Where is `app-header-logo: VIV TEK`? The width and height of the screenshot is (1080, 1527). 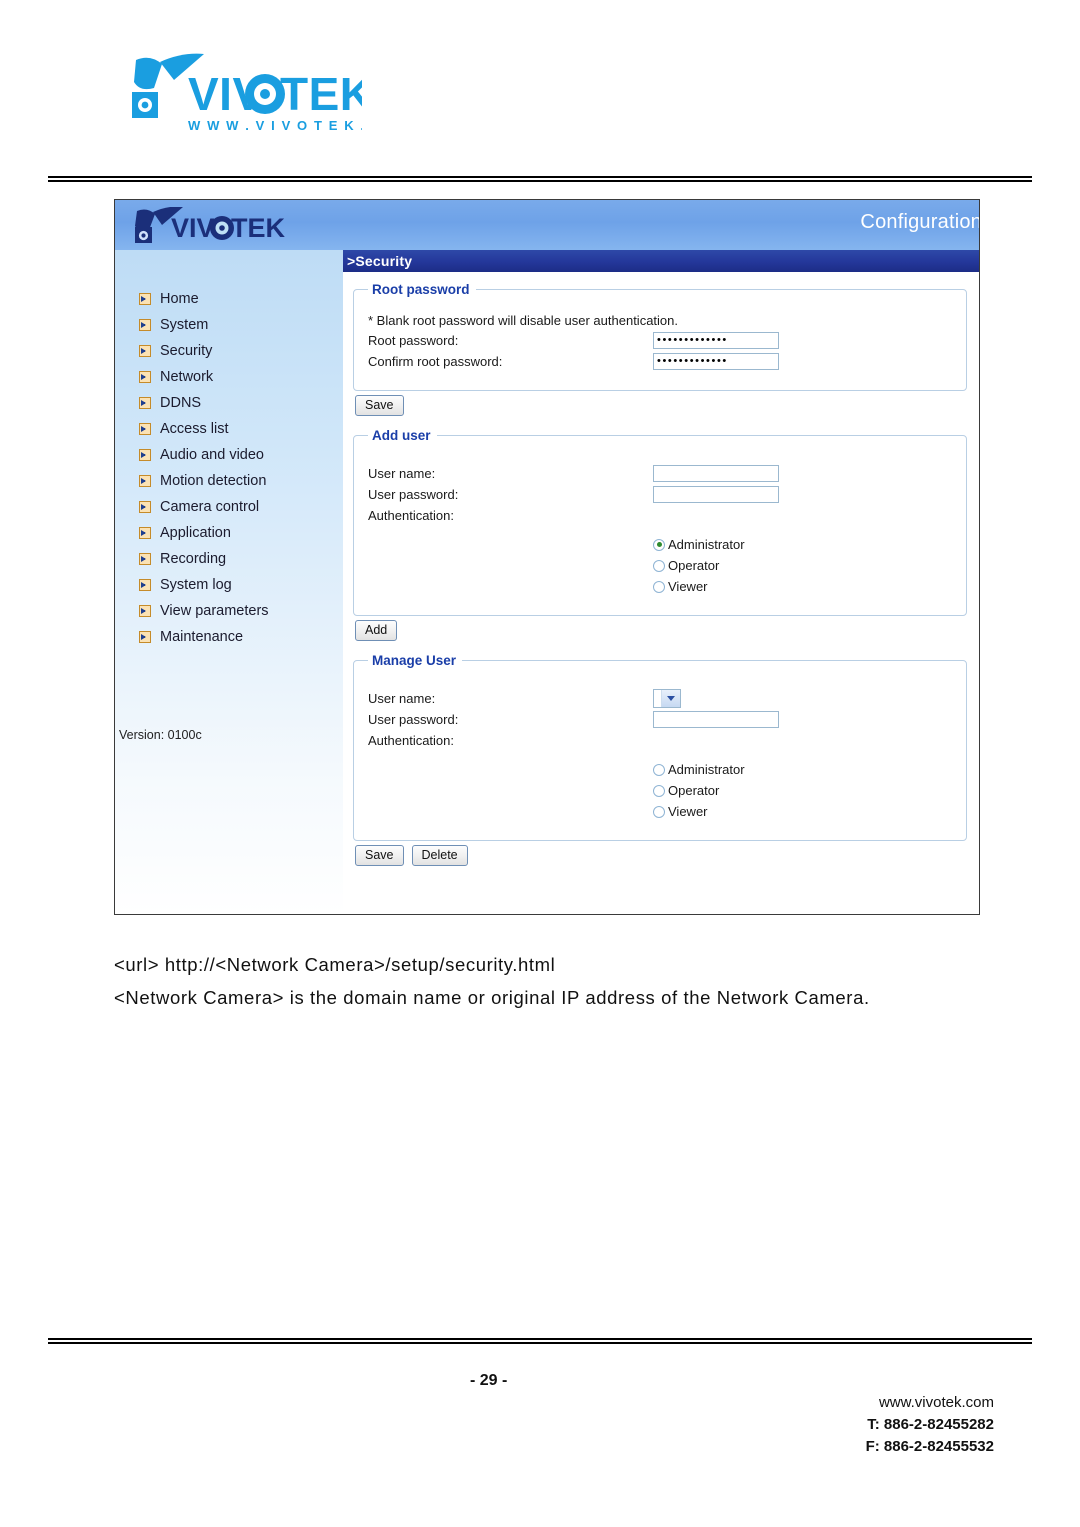 app-header-logo: VIV TEK is located at coordinates (219, 225).